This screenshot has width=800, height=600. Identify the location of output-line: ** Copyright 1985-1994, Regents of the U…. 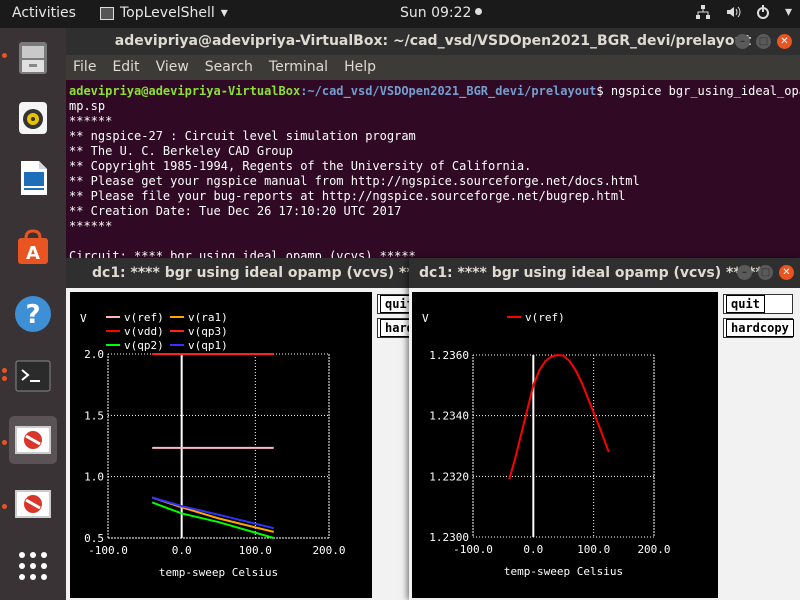
(300, 166).